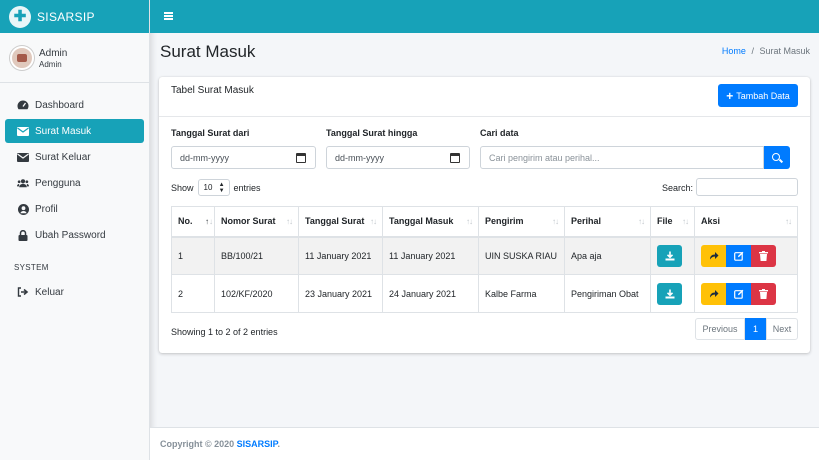 The width and height of the screenshot is (819, 460). I want to click on sidebar-item-pengguna: Pengguna, so click(74, 183).